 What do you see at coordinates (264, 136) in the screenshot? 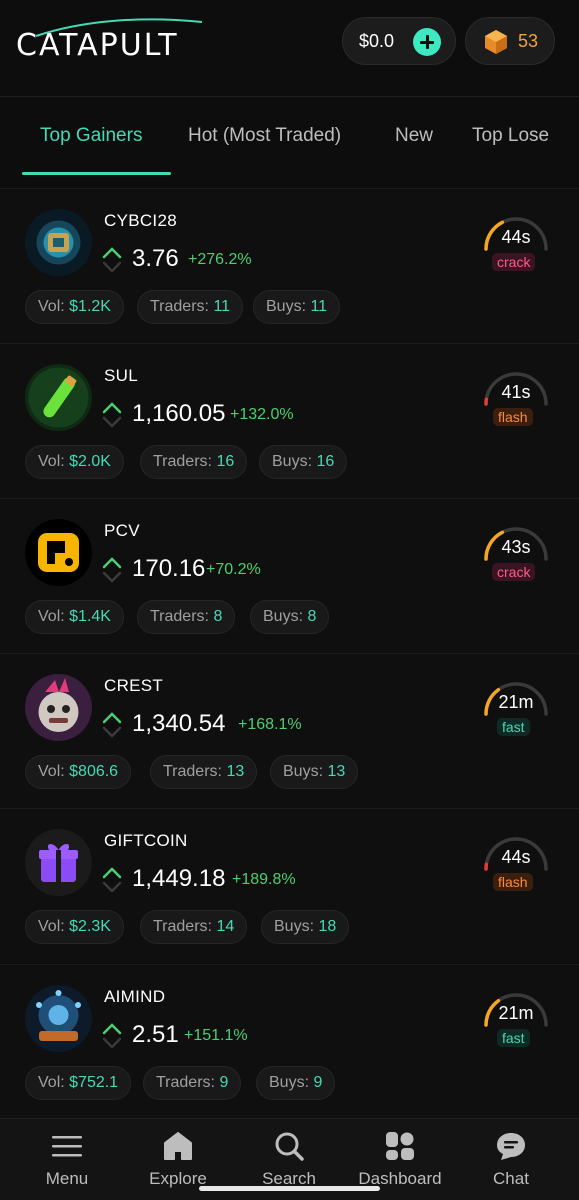
I see `tab-hot-most-traded: Hot (Most Traded)` at bounding box center [264, 136].